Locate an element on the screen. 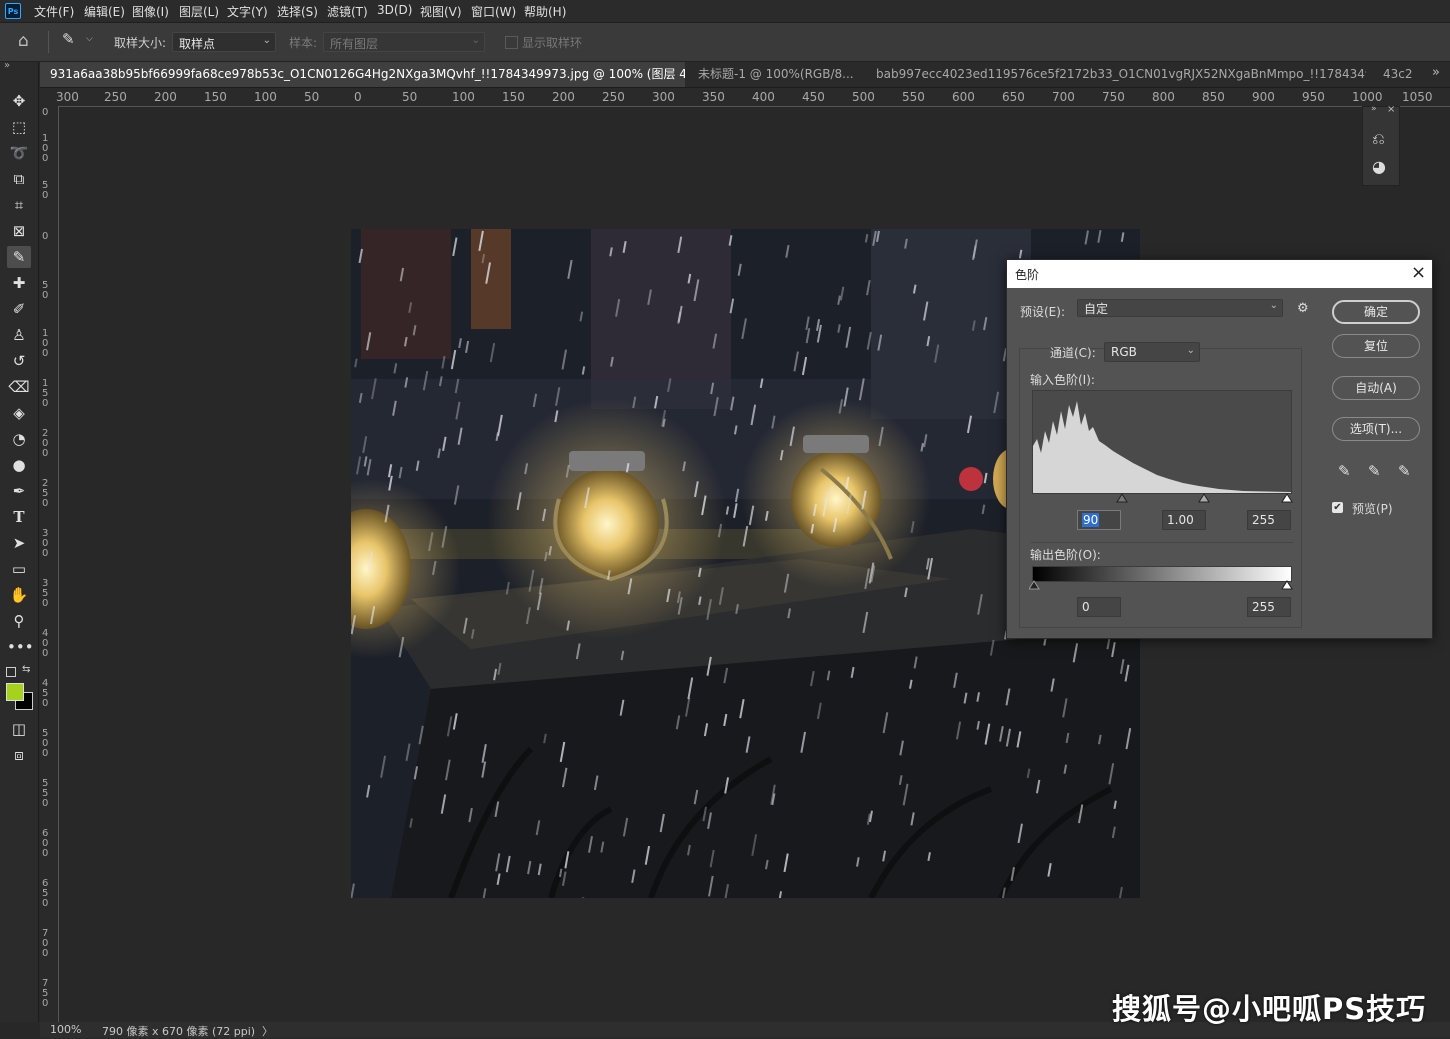  auto-button: 自动(A) is located at coordinates (1376, 388).